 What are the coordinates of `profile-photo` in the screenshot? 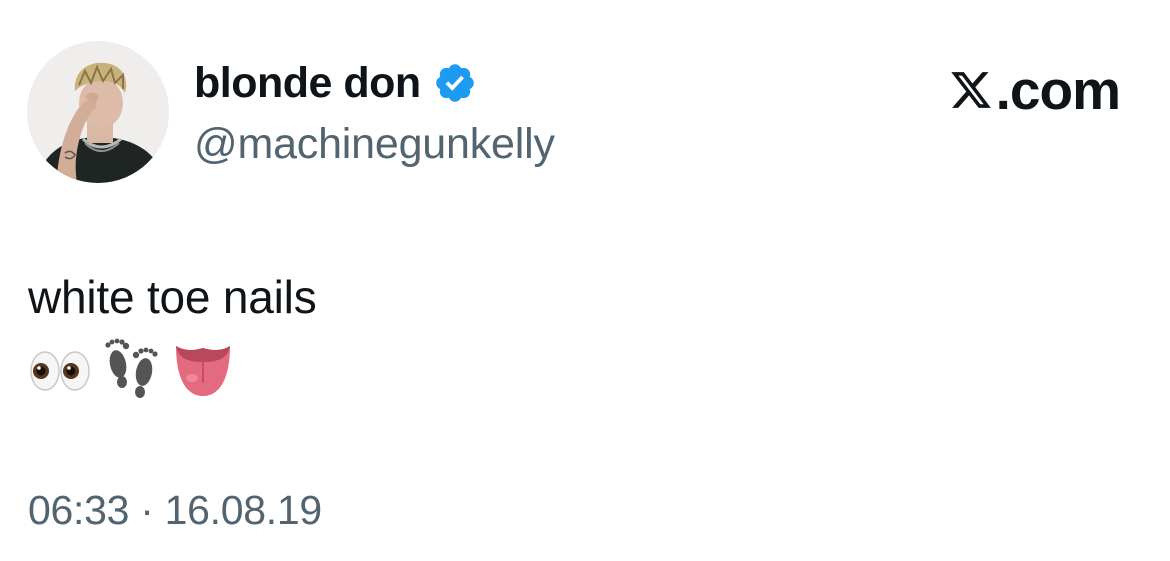 It's located at (98, 112).